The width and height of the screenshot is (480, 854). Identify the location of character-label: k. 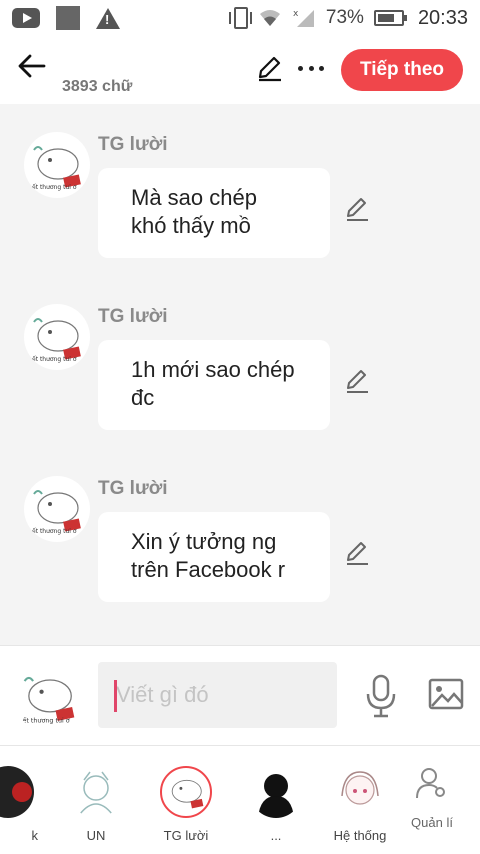
(35, 835).